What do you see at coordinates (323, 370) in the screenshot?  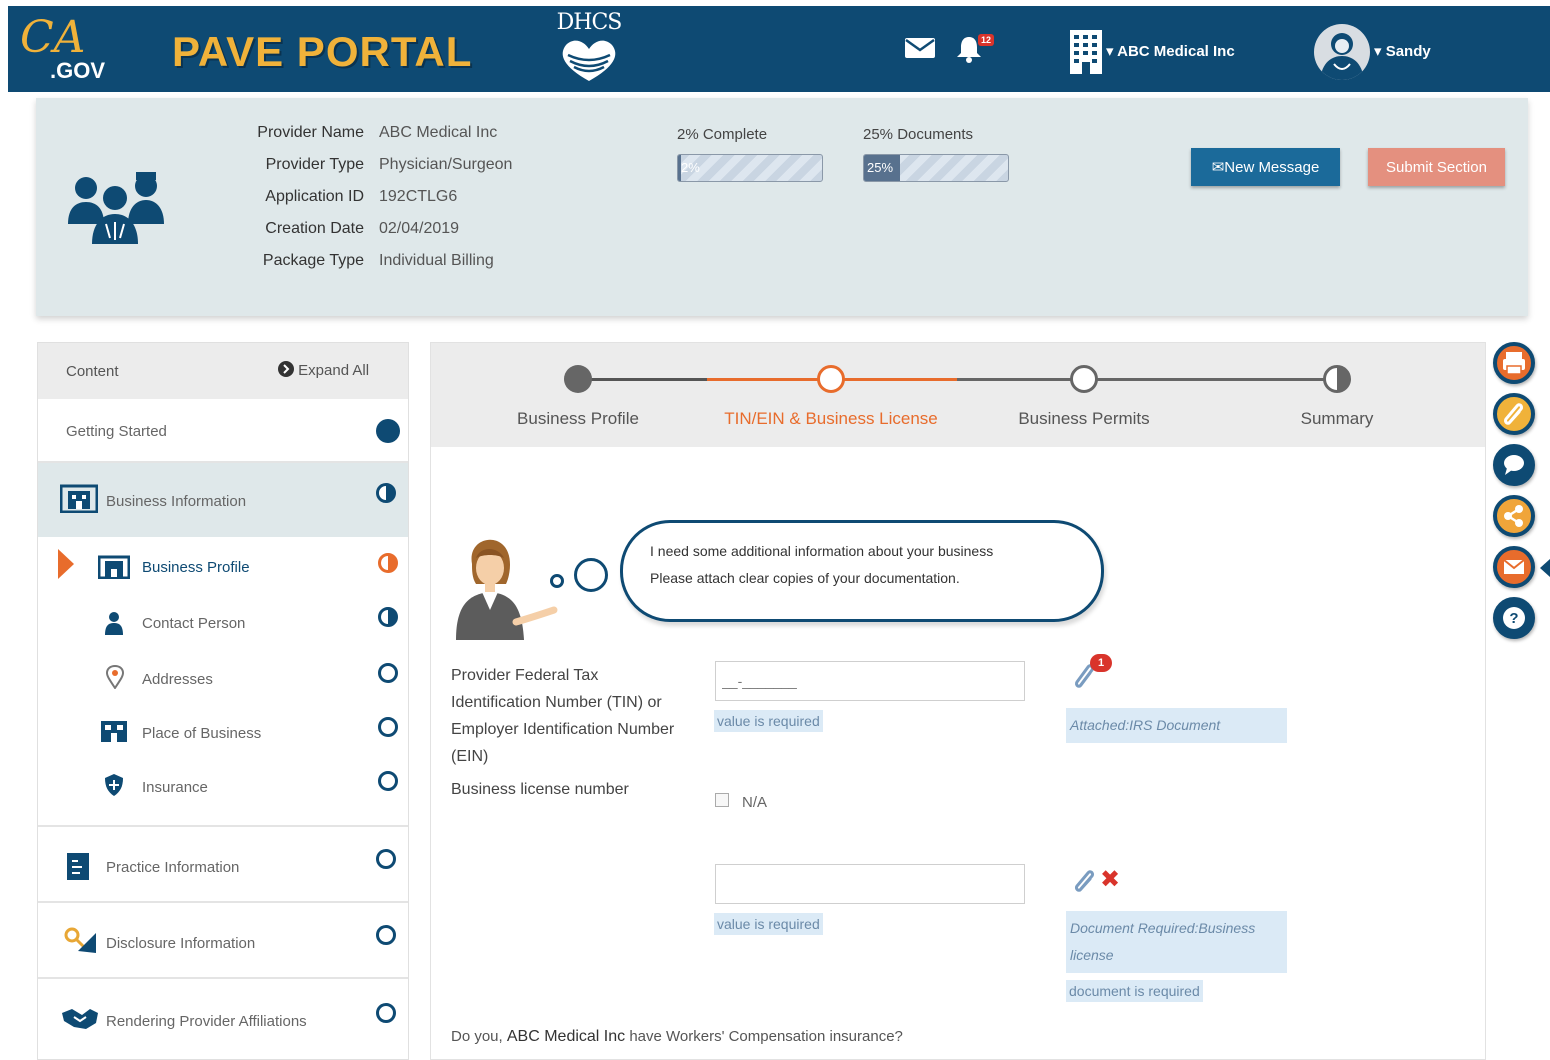 I see `expand-all-link: Expand All` at bounding box center [323, 370].